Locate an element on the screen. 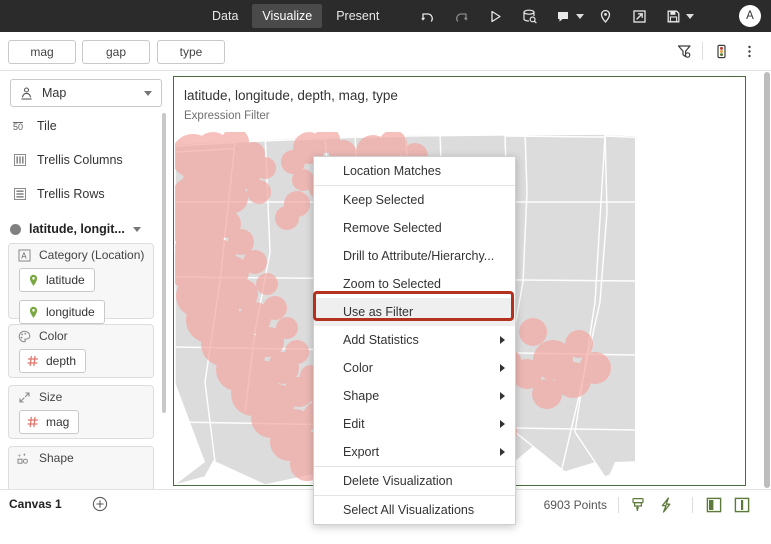 Image resolution: width=771 pixels, height=544 pixels. resize-icon is located at coordinates (24, 397).